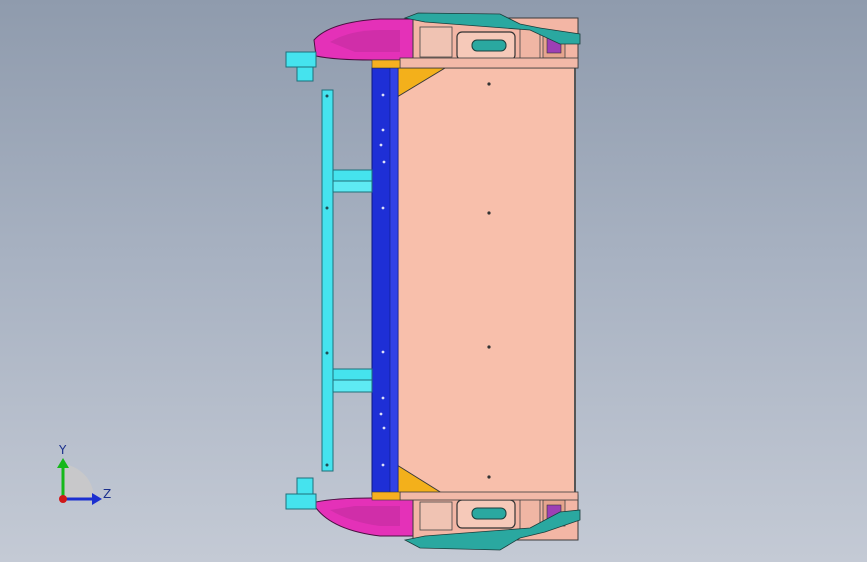 This screenshot has width=867, height=562. Describe the element at coordinates (63, 463) in the screenshot. I see `y-arrow-icon` at that location.